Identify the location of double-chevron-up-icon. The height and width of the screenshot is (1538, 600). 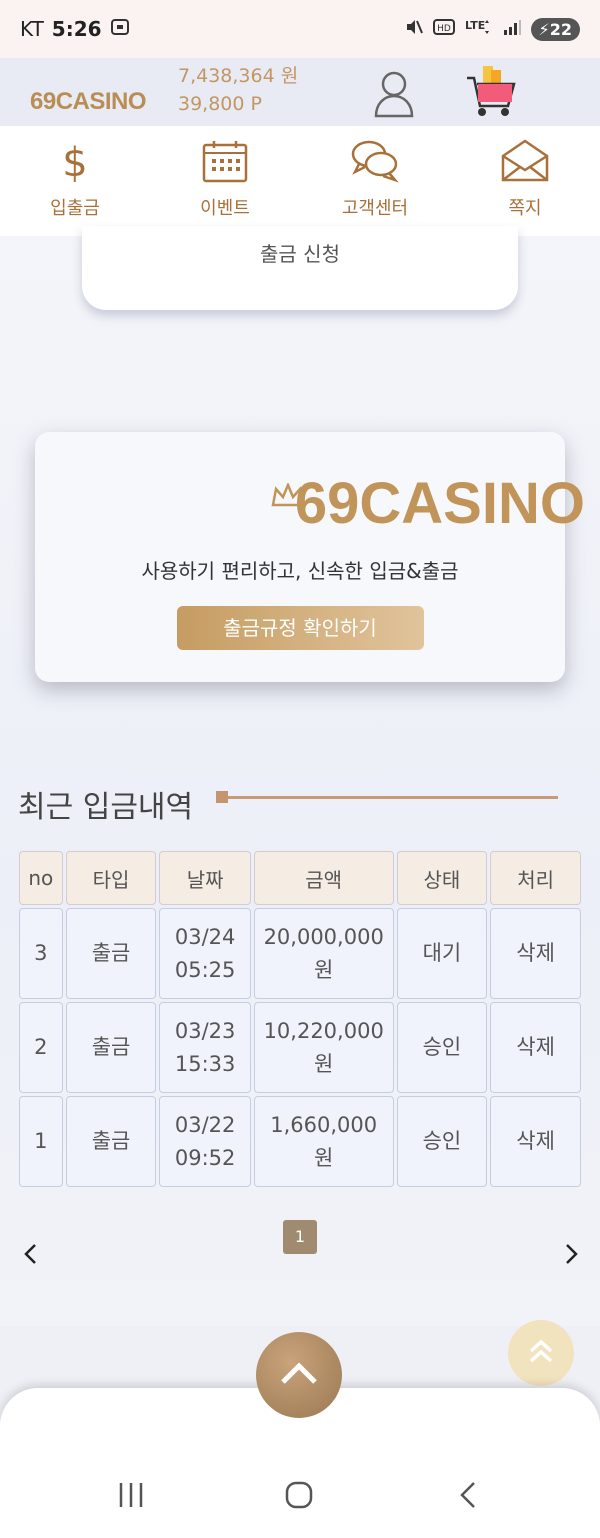
(541, 1353).